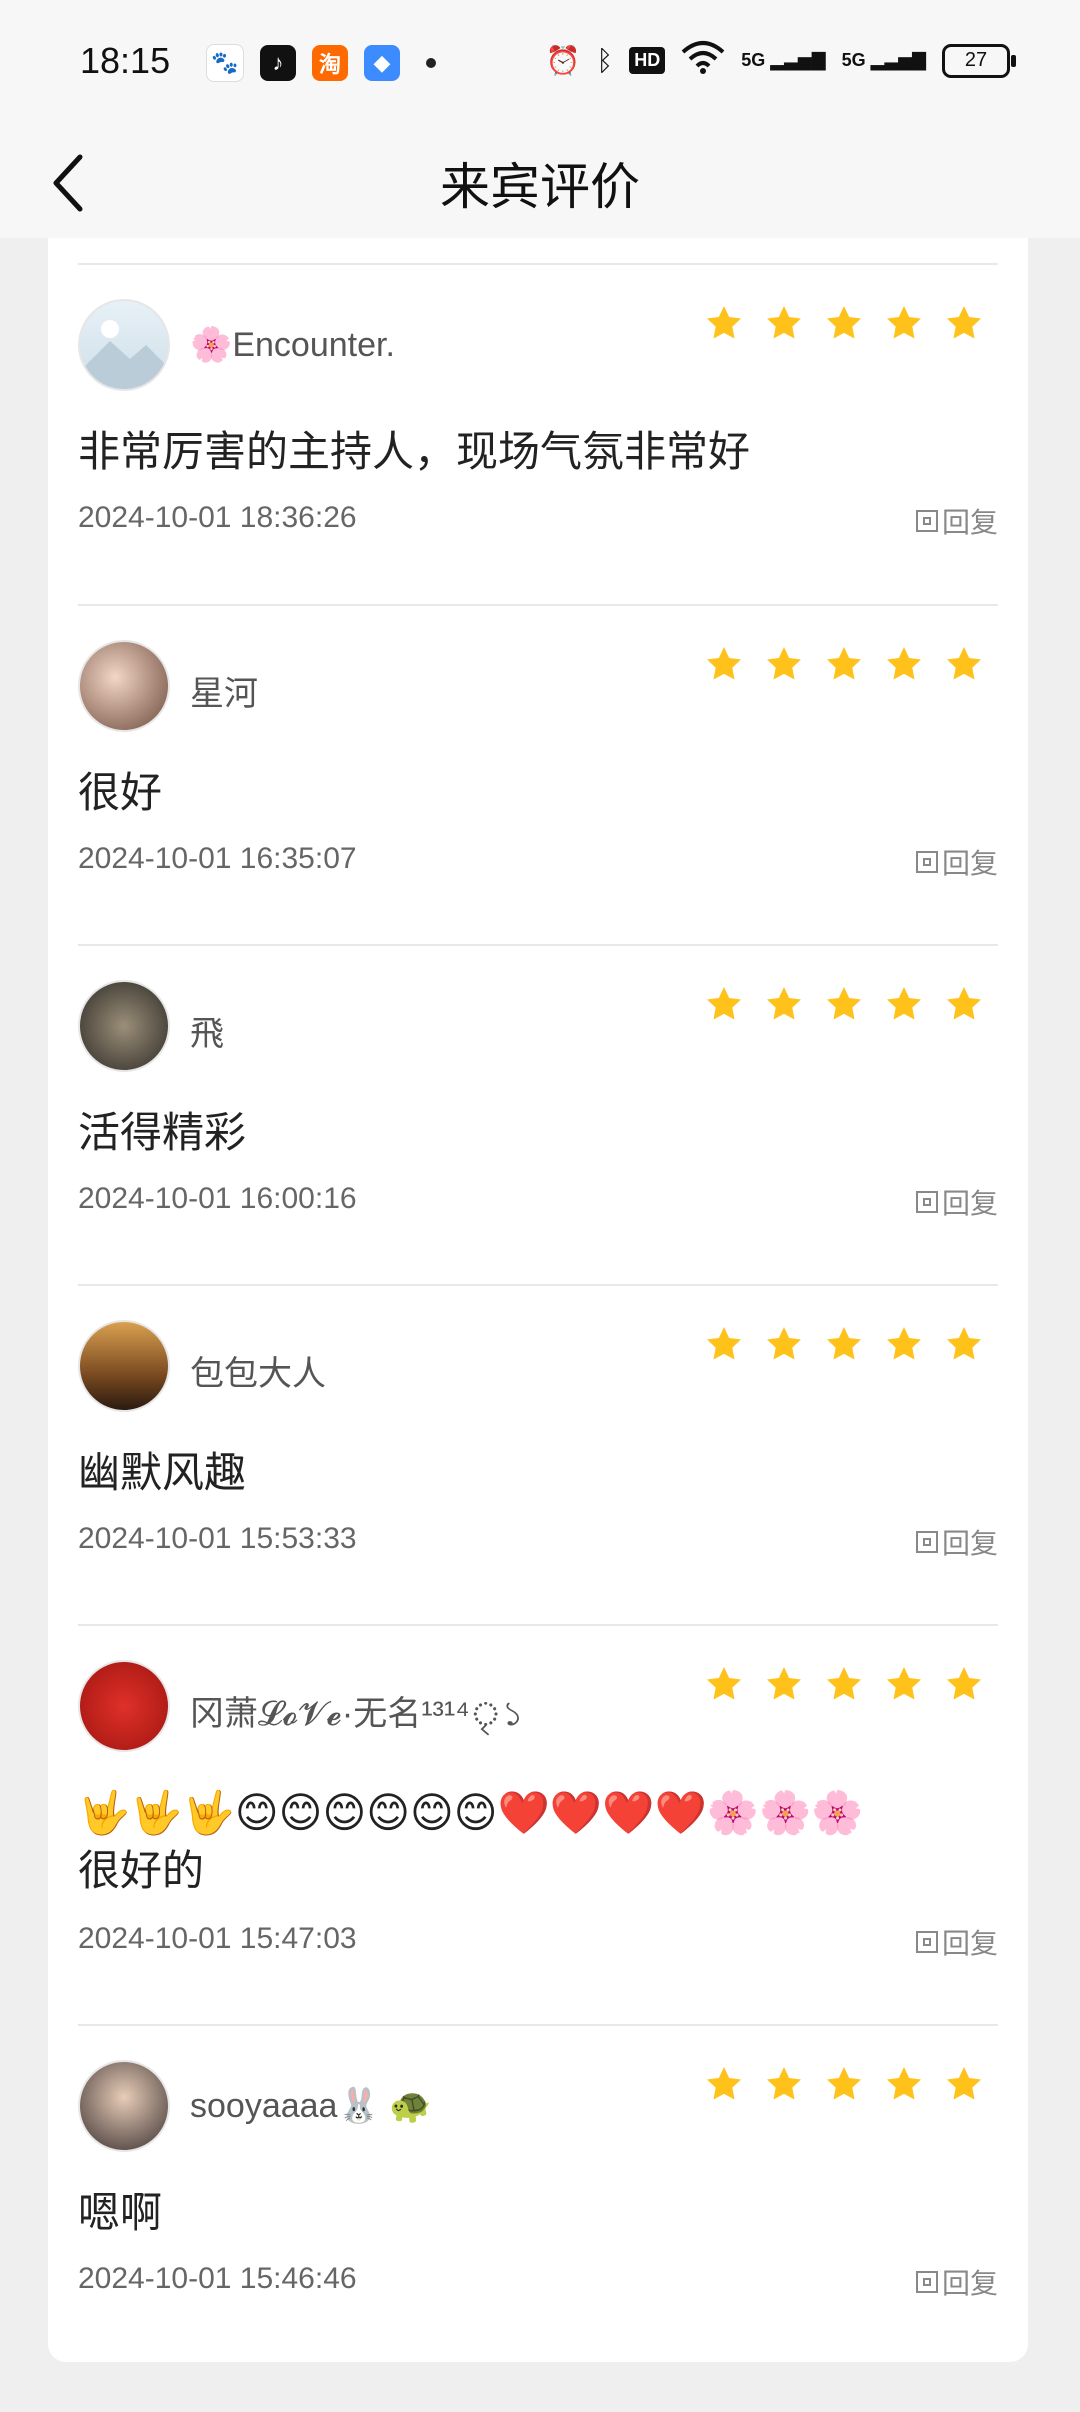  I want to click on review-date: 2024-10-01 16:00:16, so click(217, 1198).